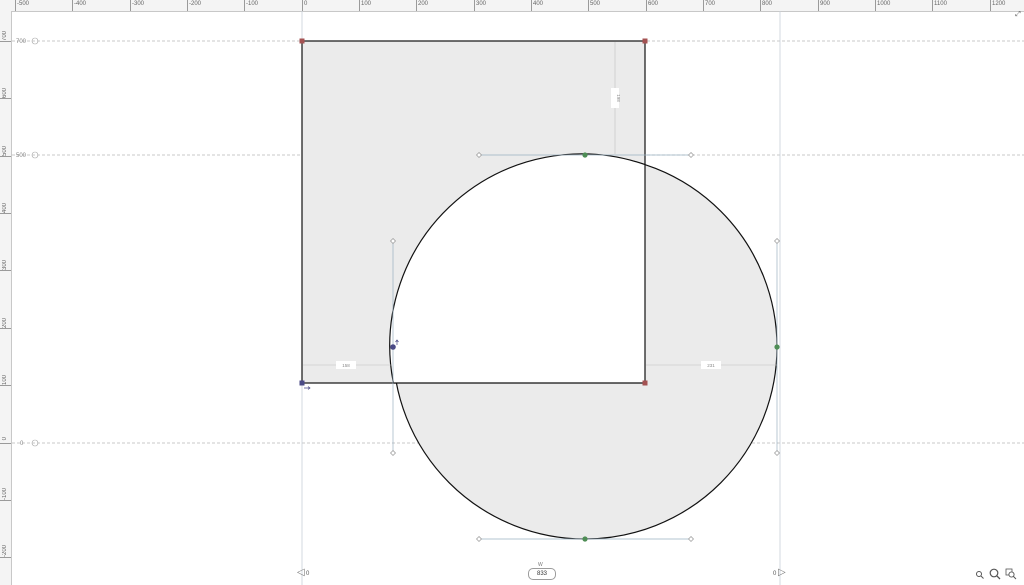  What do you see at coordinates (22, 444) in the screenshot?
I see `guide-label: 0` at bounding box center [22, 444].